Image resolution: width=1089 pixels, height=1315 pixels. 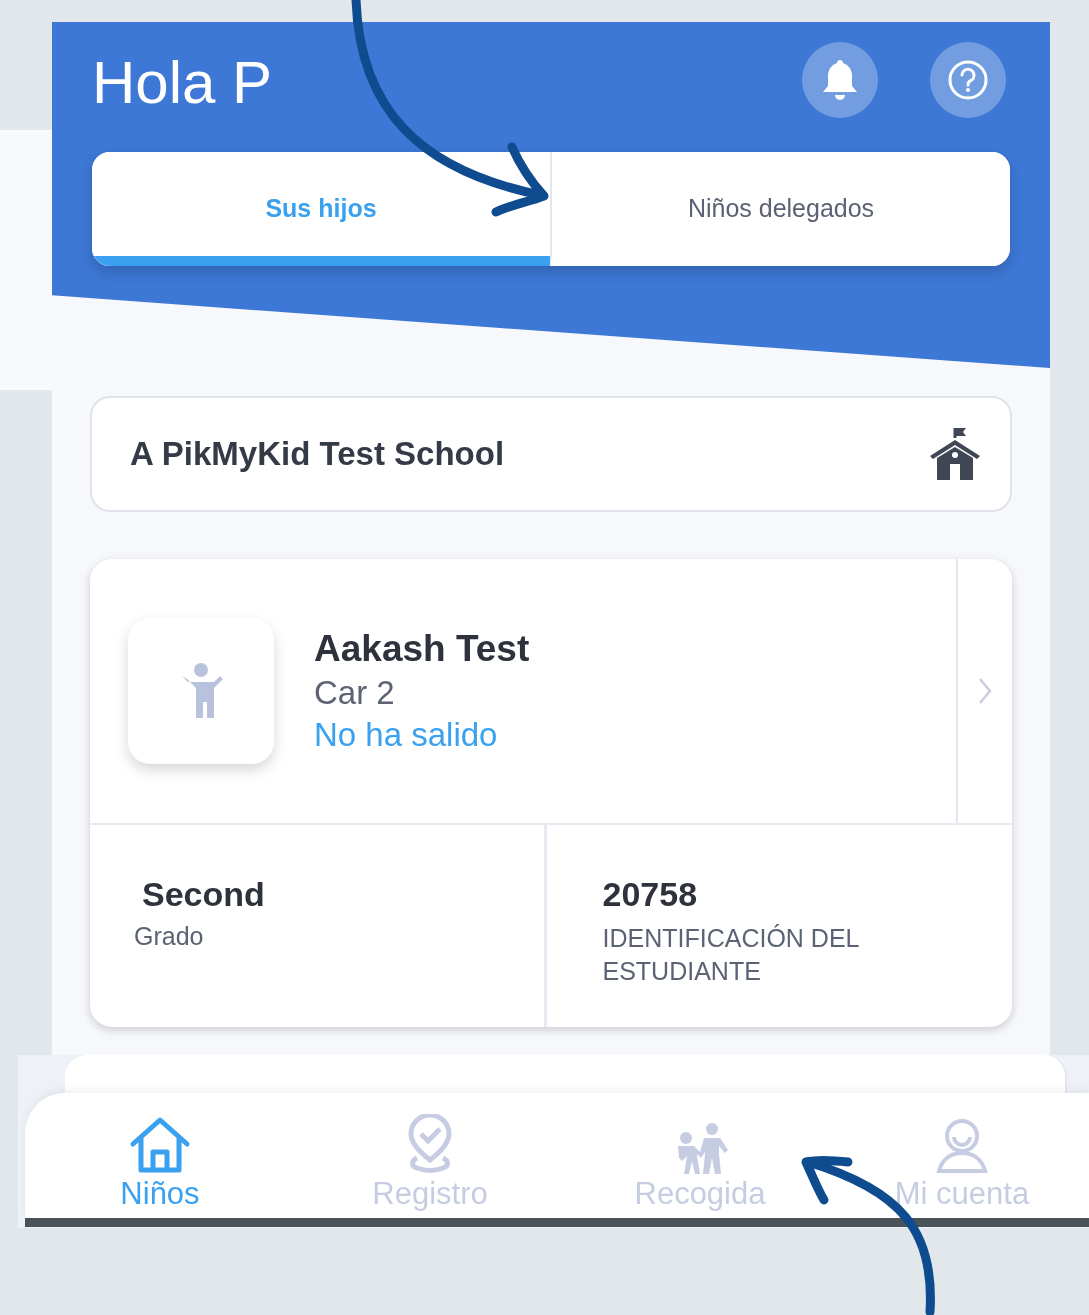 I want to click on home-icon, so click(x=160, y=1145).